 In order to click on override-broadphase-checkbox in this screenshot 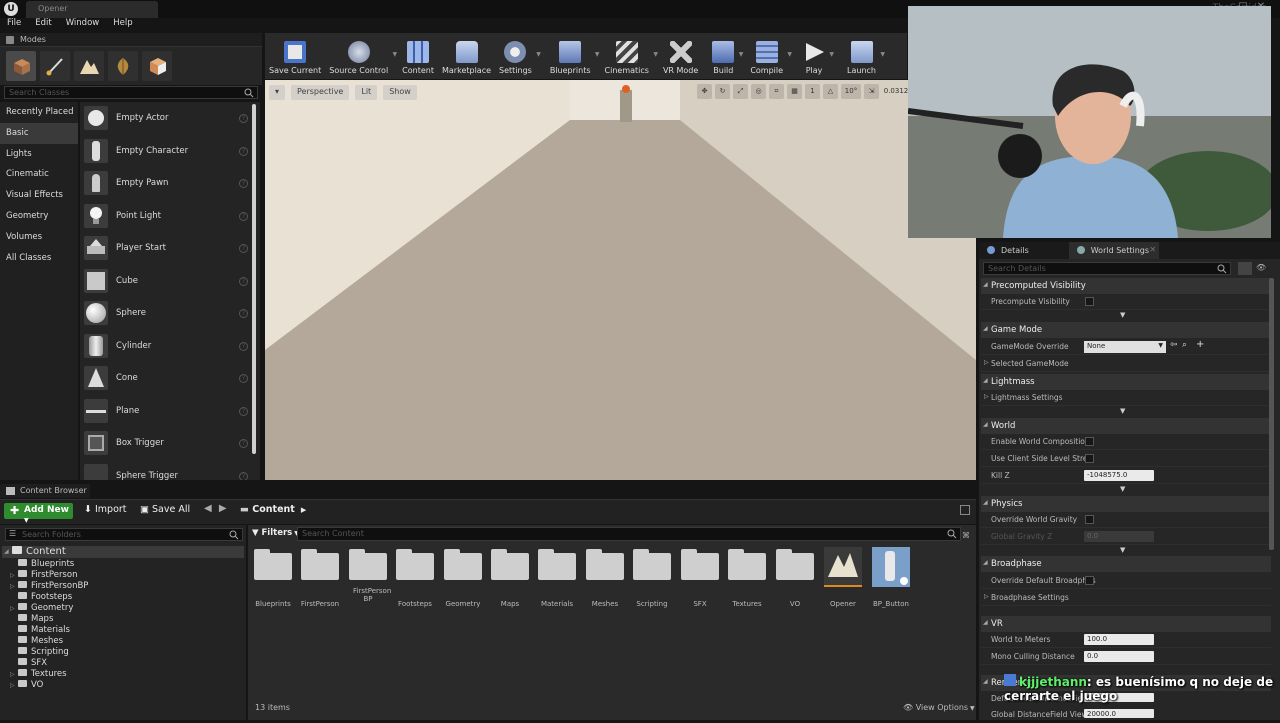, I will do `click(1089, 580)`.